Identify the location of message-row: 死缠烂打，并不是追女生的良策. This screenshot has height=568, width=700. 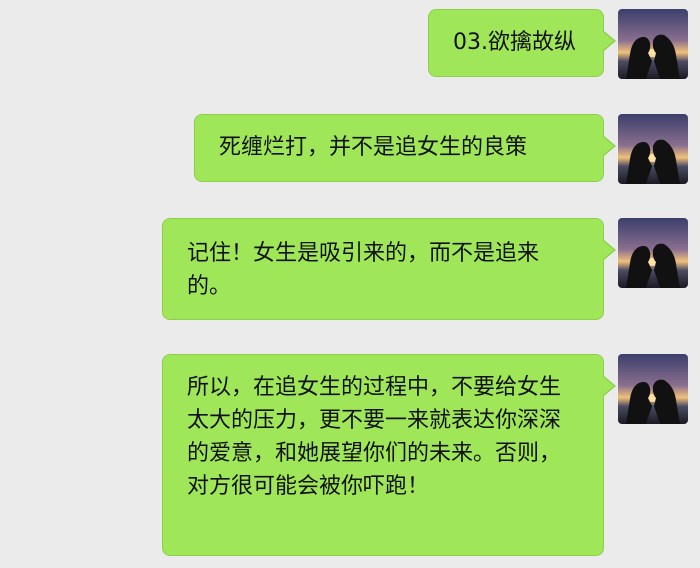
(441, 149).